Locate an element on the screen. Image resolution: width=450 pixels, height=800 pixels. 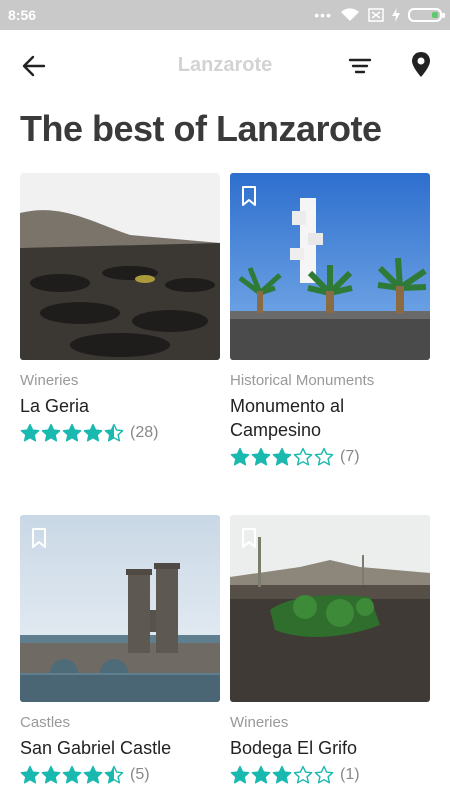
place-category: Historical Monuments is located at coordinates (302, 380).